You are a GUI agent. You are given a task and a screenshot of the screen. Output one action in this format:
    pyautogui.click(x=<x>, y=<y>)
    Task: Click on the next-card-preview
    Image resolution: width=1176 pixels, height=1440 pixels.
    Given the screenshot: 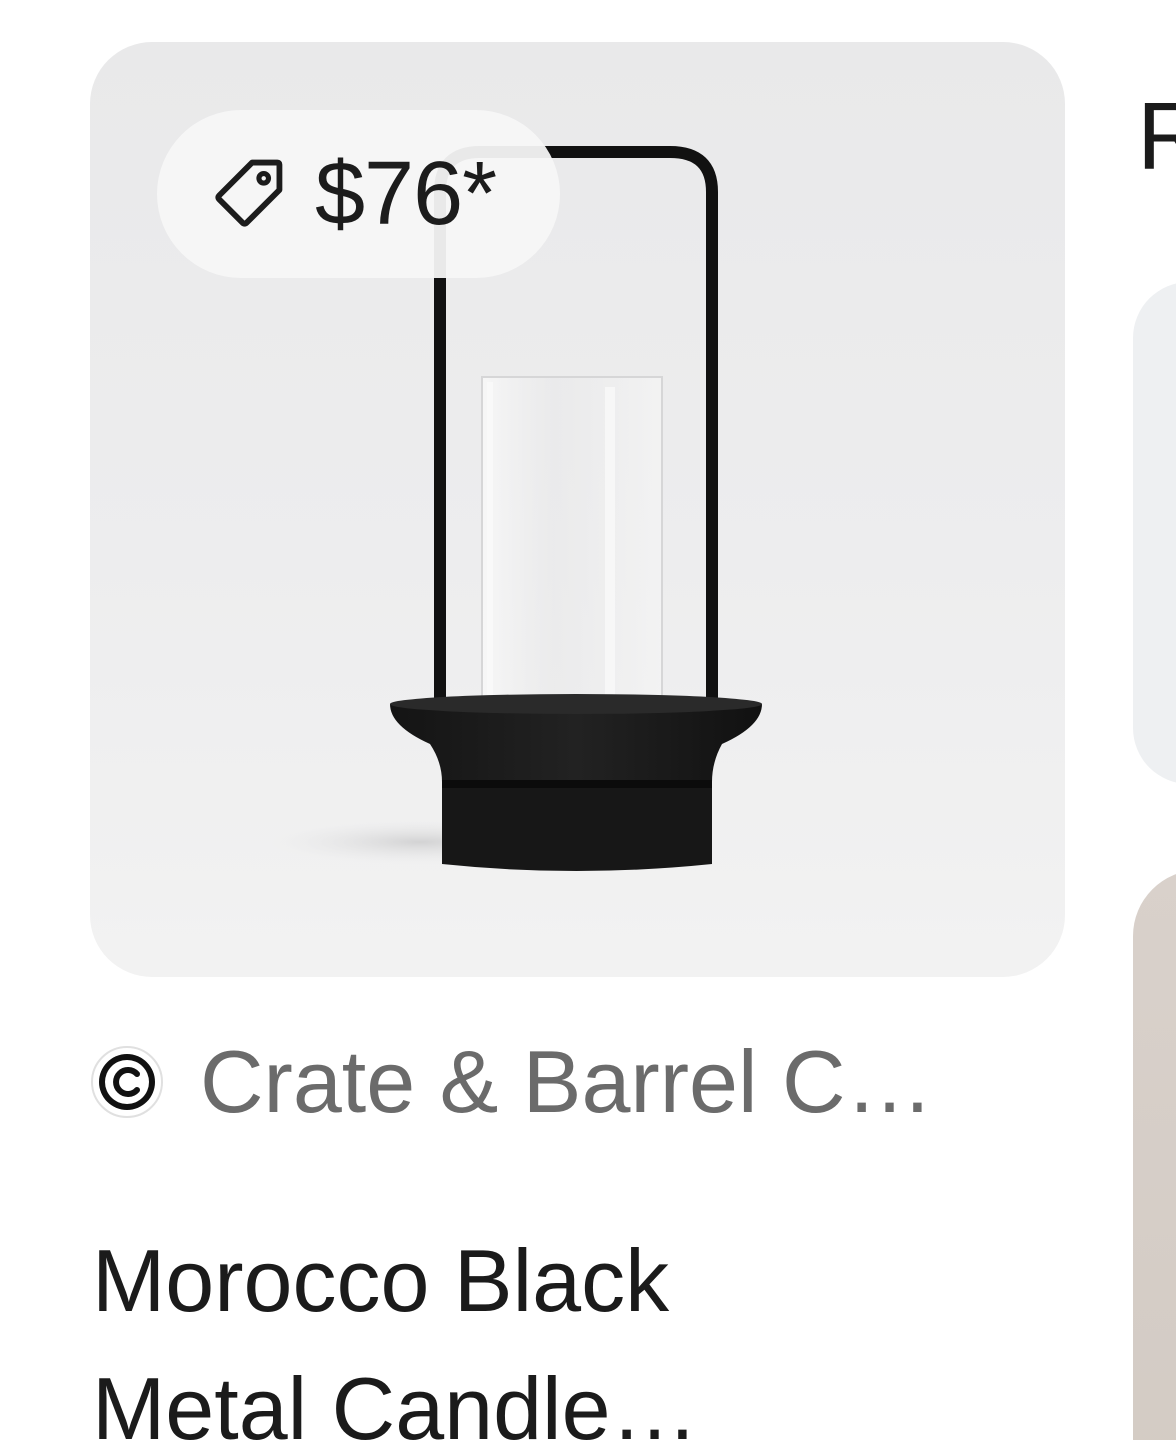 What is the action you would take?
    pyautogui.click(x=1154, y=533)
    